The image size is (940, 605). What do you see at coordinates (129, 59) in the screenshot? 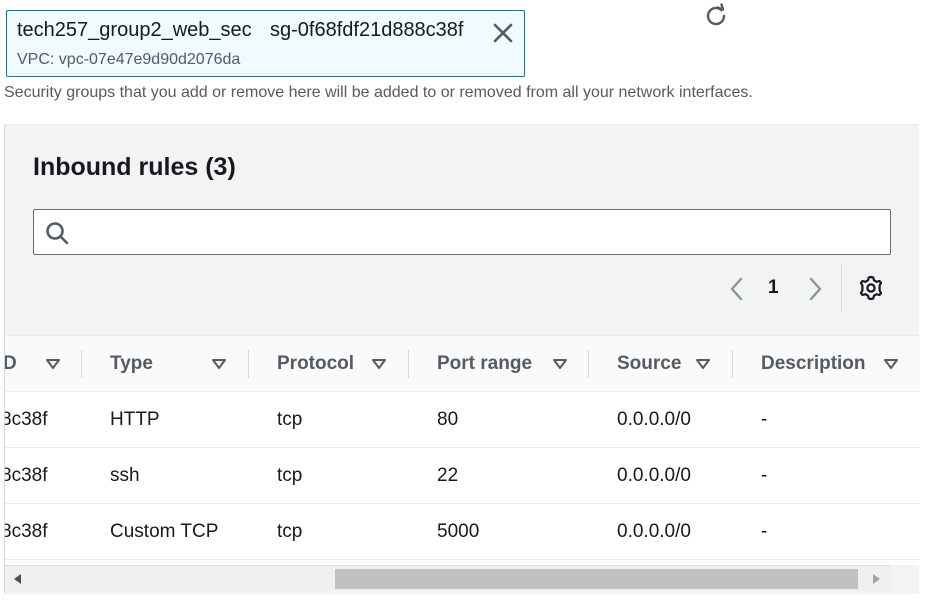
I see `security-group-vpc: VPC: vpc-07e47e9d90d2076da` at bounding box center [129, 59].